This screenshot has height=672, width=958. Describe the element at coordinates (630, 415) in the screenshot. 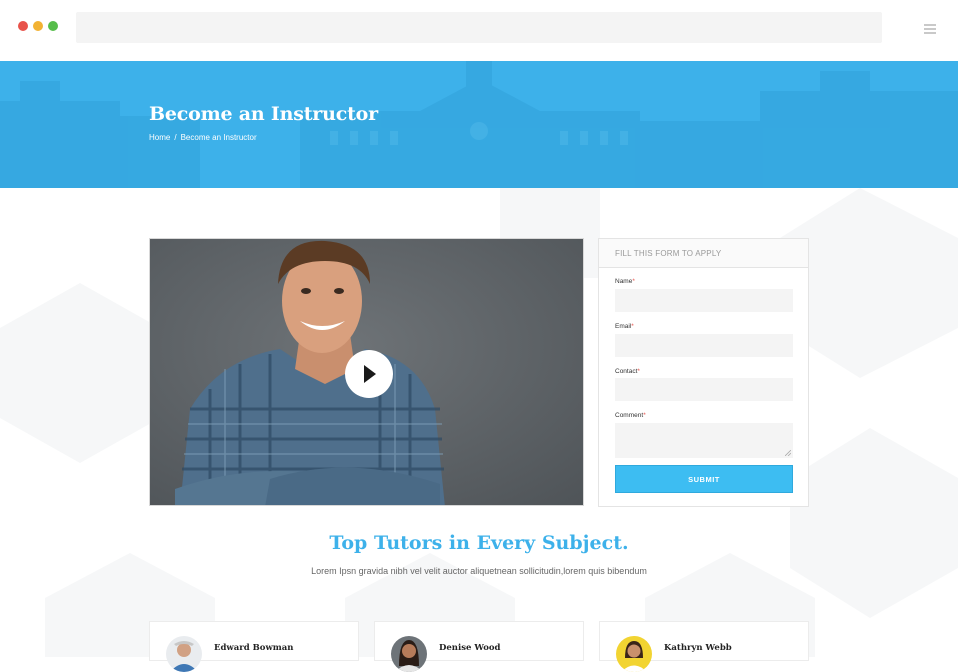

I see `comment-label: Comment*` at that location.